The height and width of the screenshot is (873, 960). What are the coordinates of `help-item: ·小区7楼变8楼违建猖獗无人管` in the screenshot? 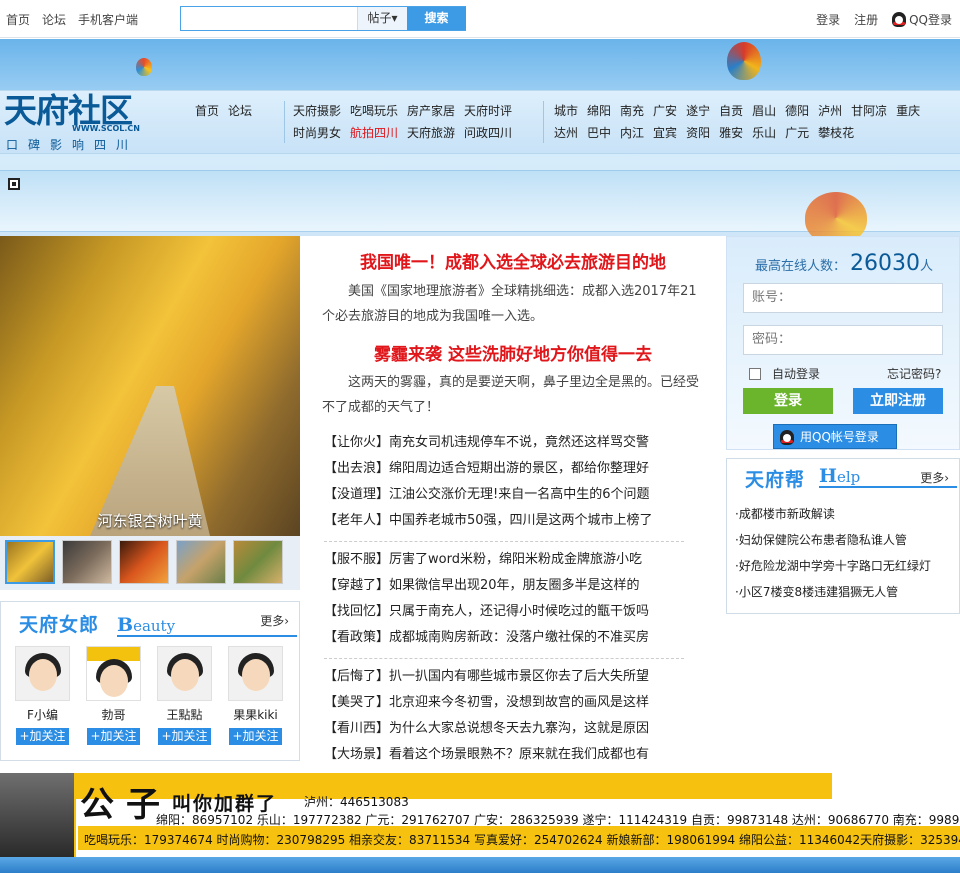 It's located at (845, 592).